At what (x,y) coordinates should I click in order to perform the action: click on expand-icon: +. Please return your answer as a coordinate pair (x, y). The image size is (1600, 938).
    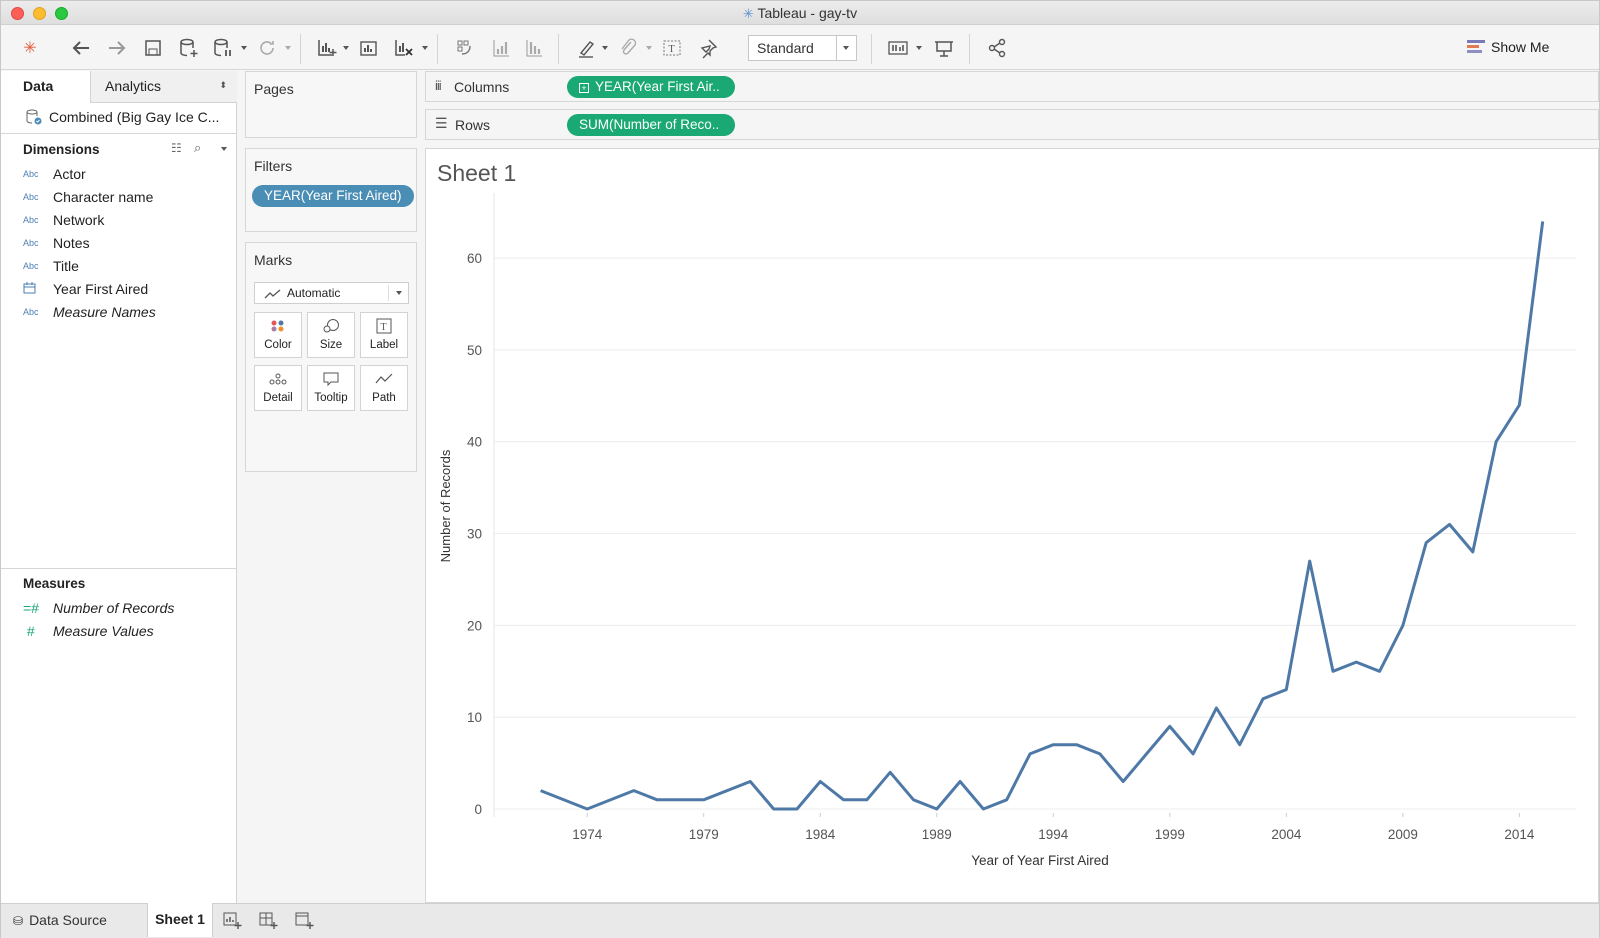
    Looking at the image, I should click on (584, 88).